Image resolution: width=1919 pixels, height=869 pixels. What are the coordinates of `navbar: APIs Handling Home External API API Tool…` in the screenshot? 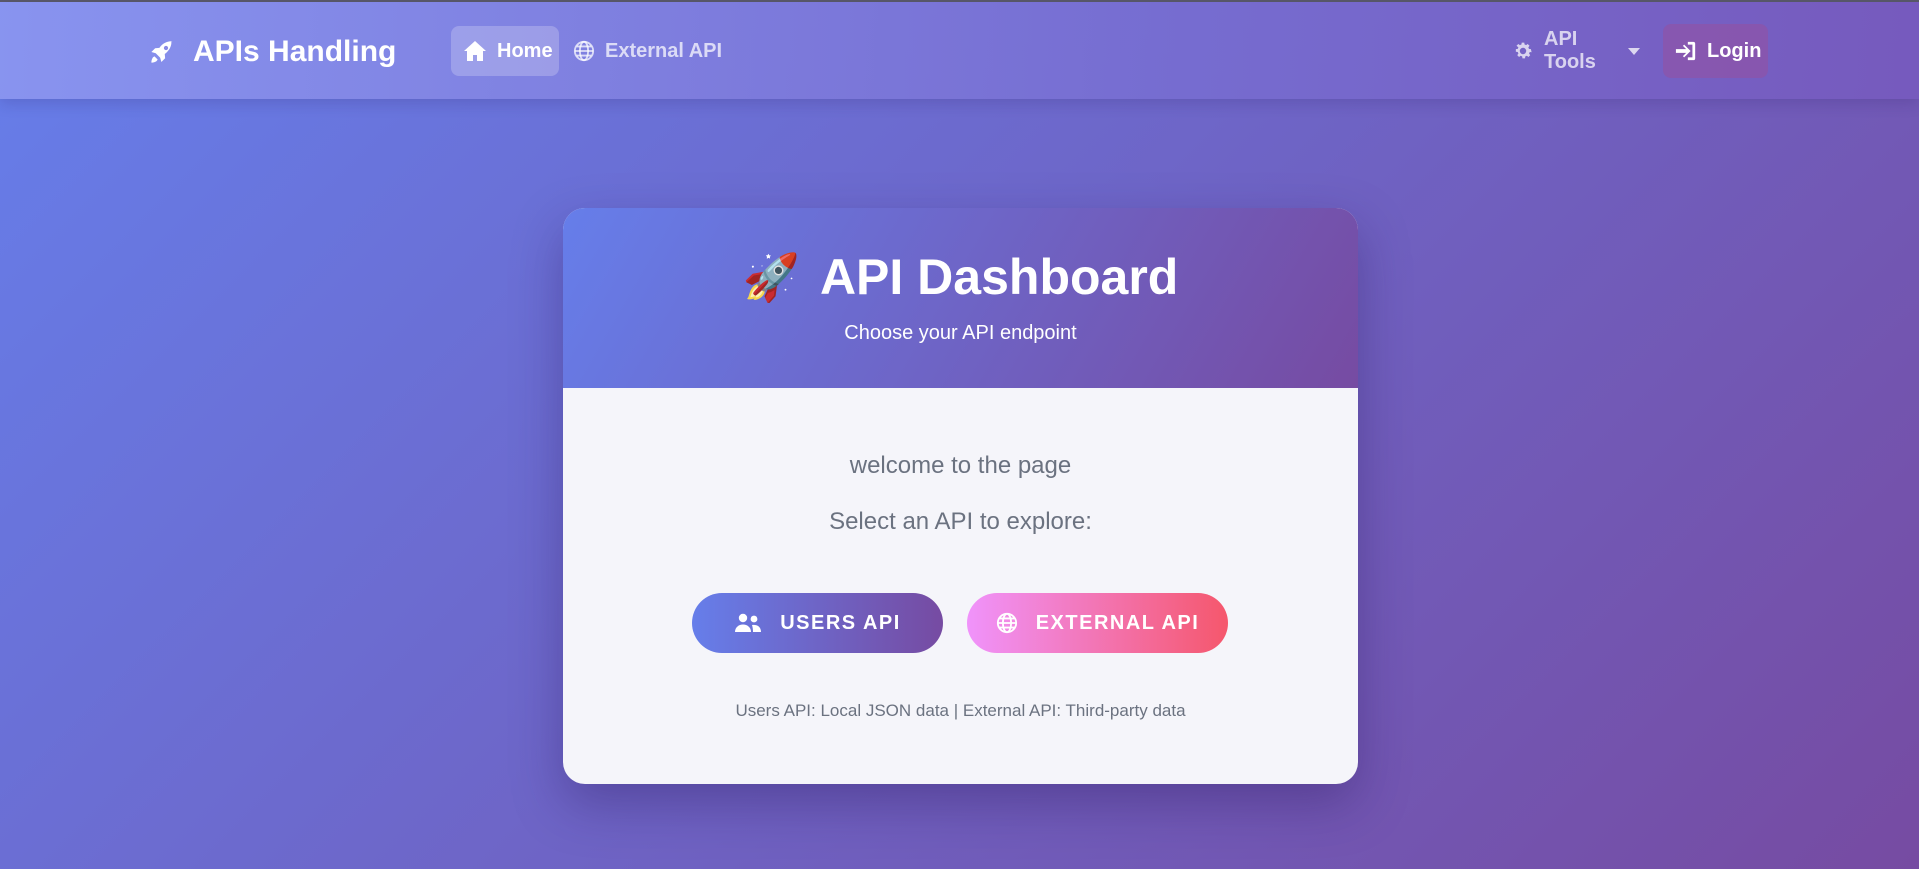 It's located at (959, 50).